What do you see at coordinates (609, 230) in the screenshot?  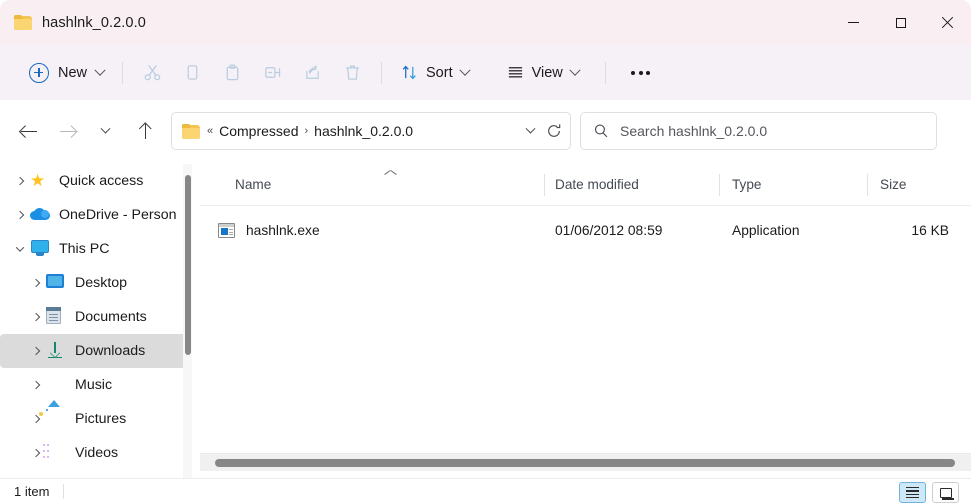 I see `file-date-cell: 01/06/2012 08:59` at bounding box center [609, 230].